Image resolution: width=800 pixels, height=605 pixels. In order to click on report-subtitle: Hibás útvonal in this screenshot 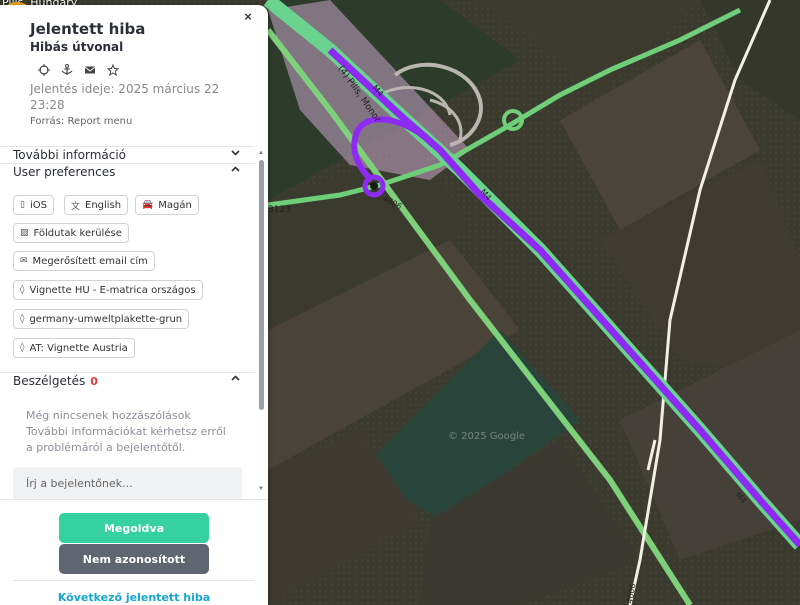, I will do `click(77, 47)`.